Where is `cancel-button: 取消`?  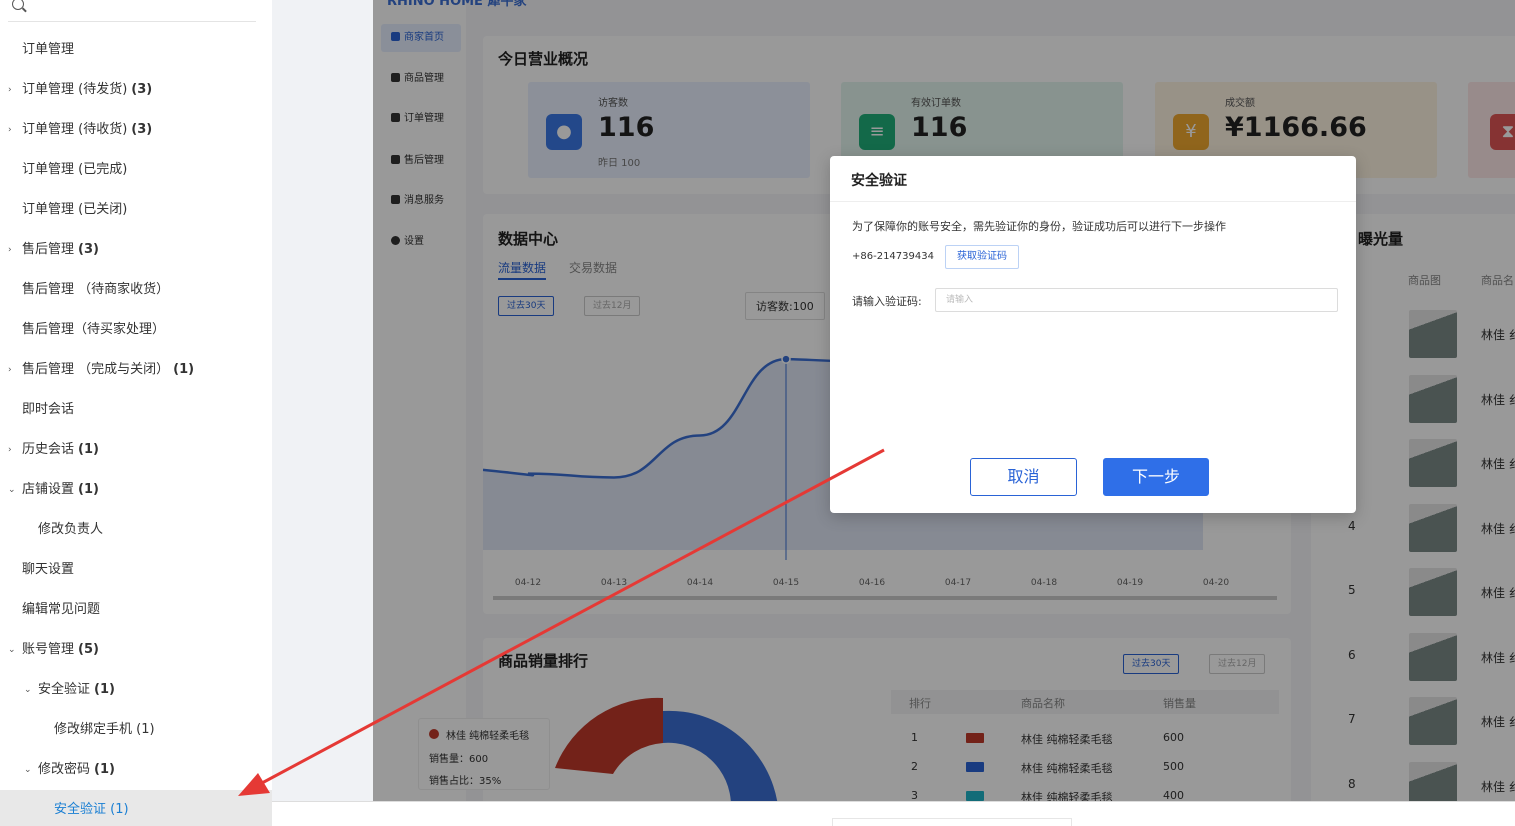 cancel-button: 取消 is located at coordinates (1023, 477).